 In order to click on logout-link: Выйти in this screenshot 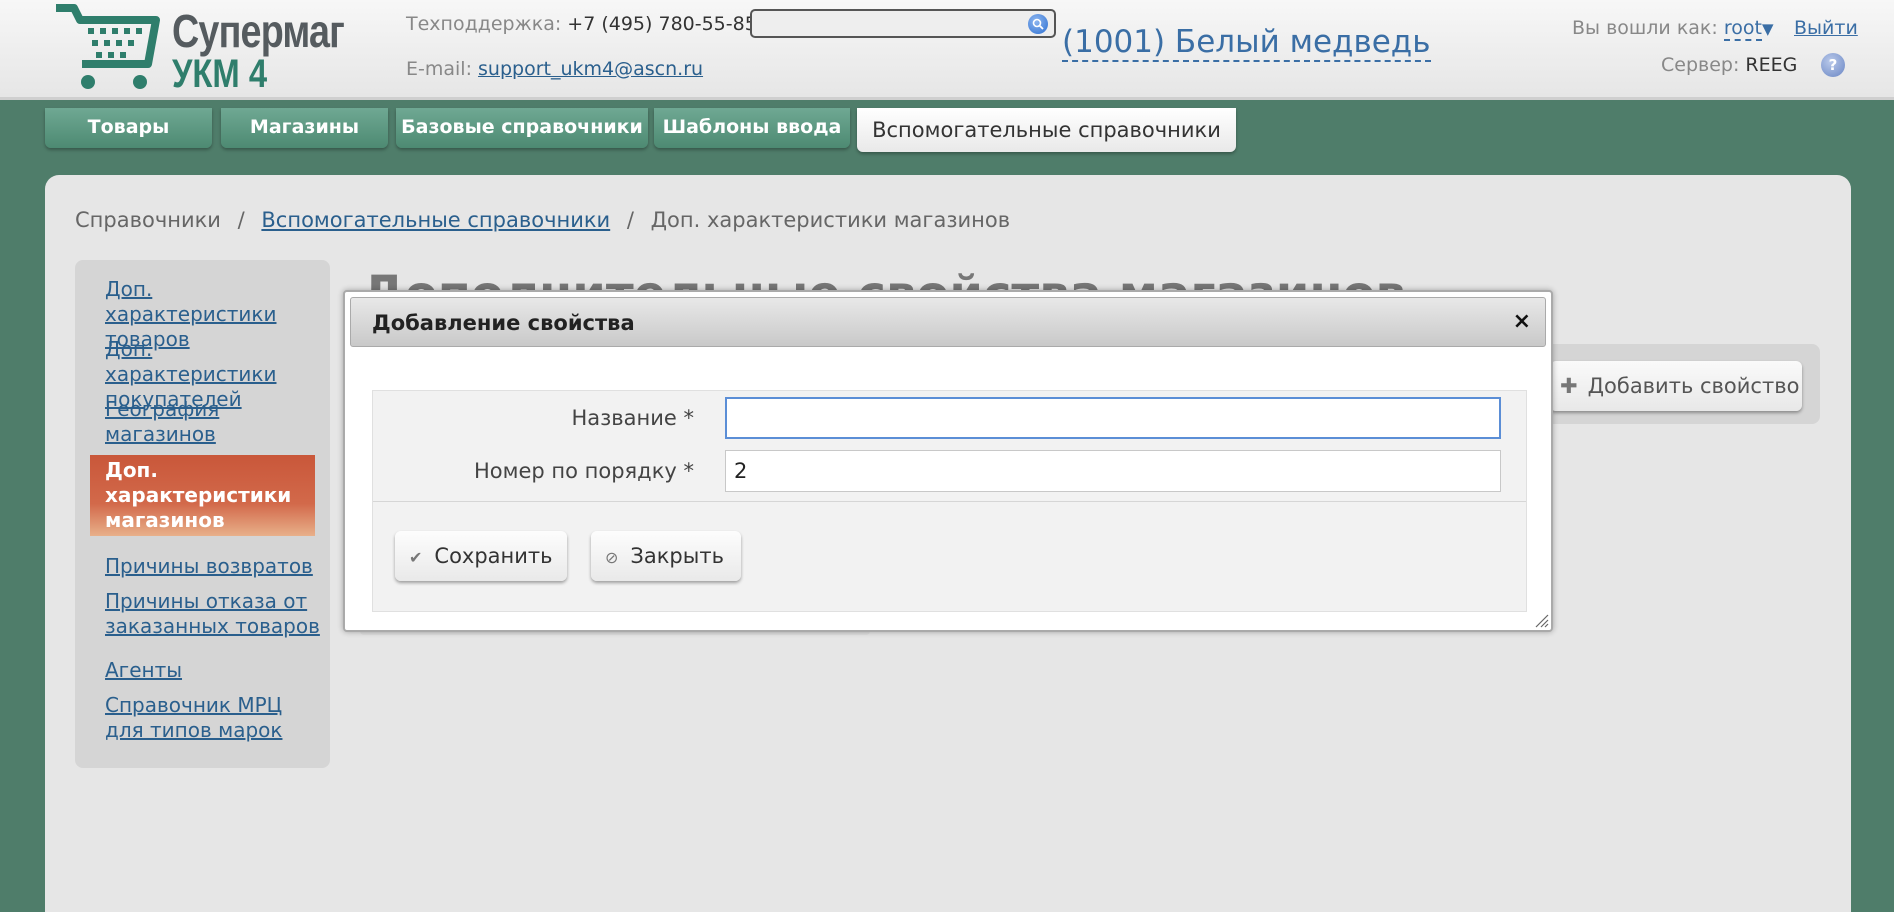, I will do `click(1826, 28)`.